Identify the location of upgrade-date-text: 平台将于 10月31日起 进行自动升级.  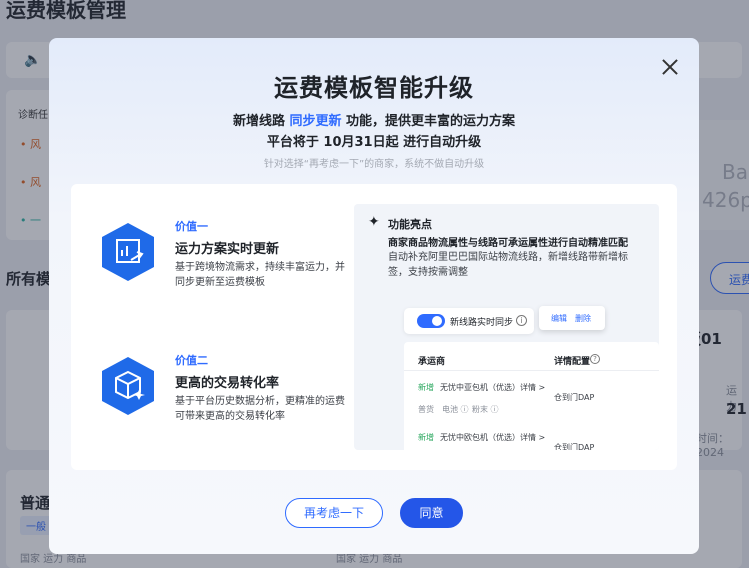
(374, 142).